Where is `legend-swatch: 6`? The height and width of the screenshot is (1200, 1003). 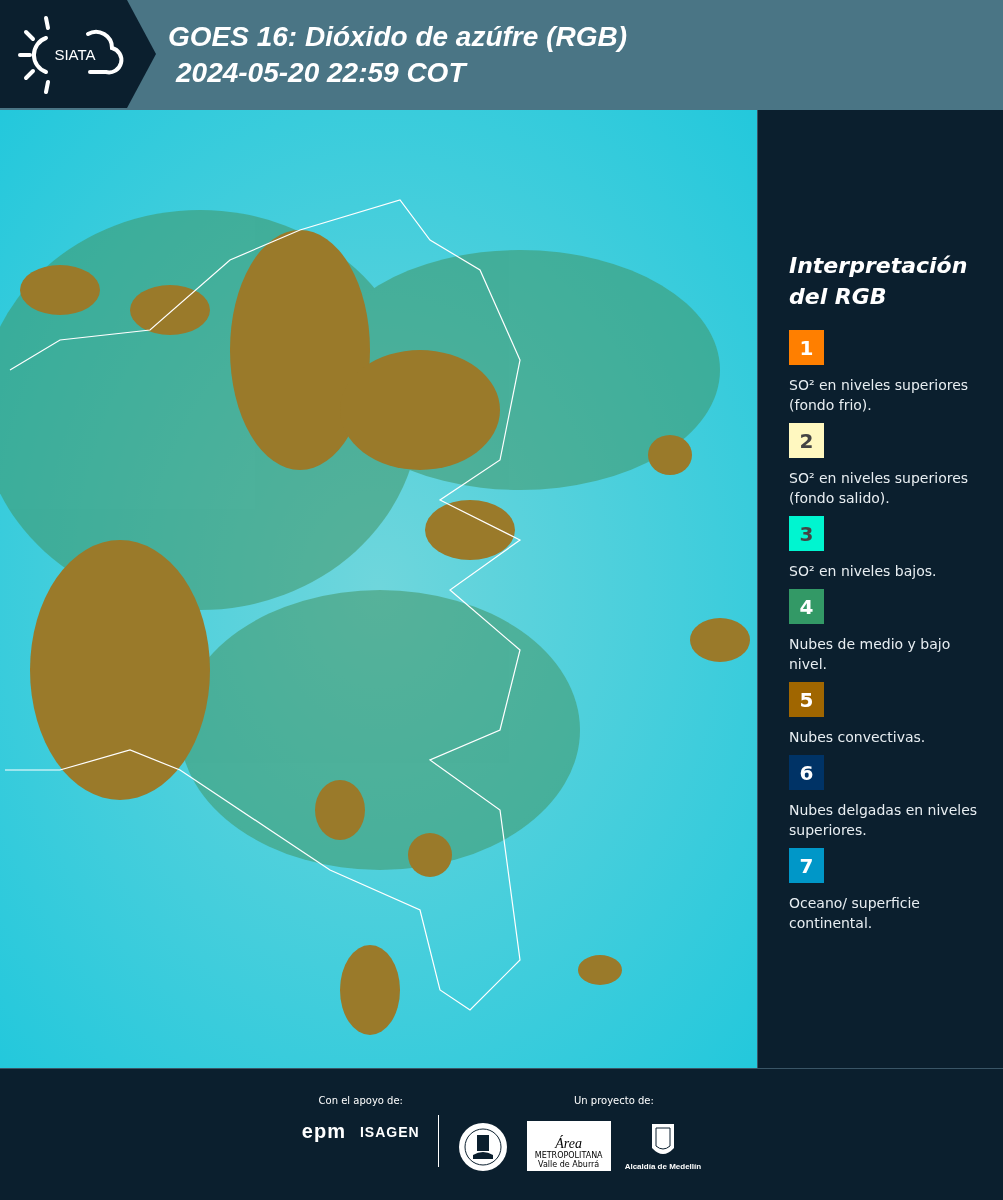 legend-swatch: 6 is located at coordinates (806, 772).